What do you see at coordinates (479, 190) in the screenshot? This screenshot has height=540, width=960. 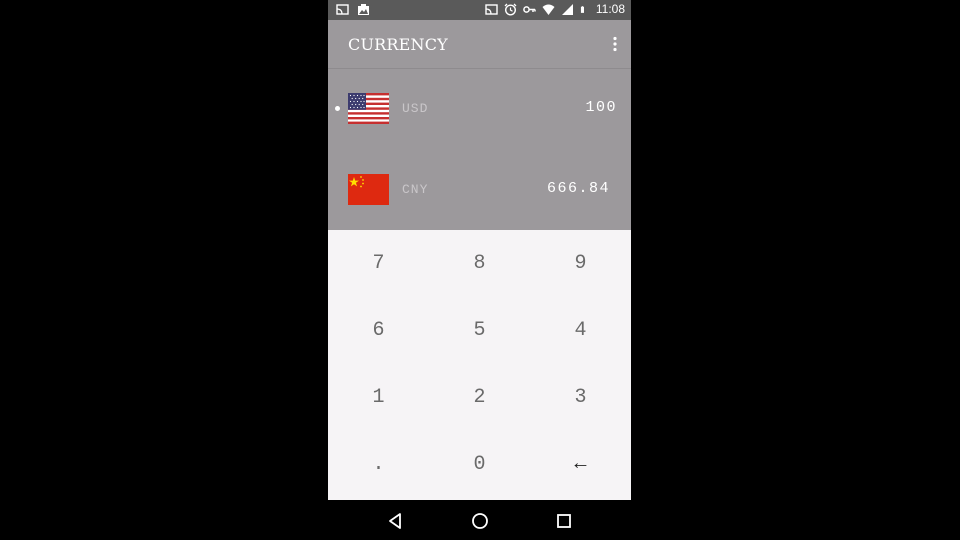 I see `currency-row-cny: CNY 666.84` at bounding box center [479, 190].